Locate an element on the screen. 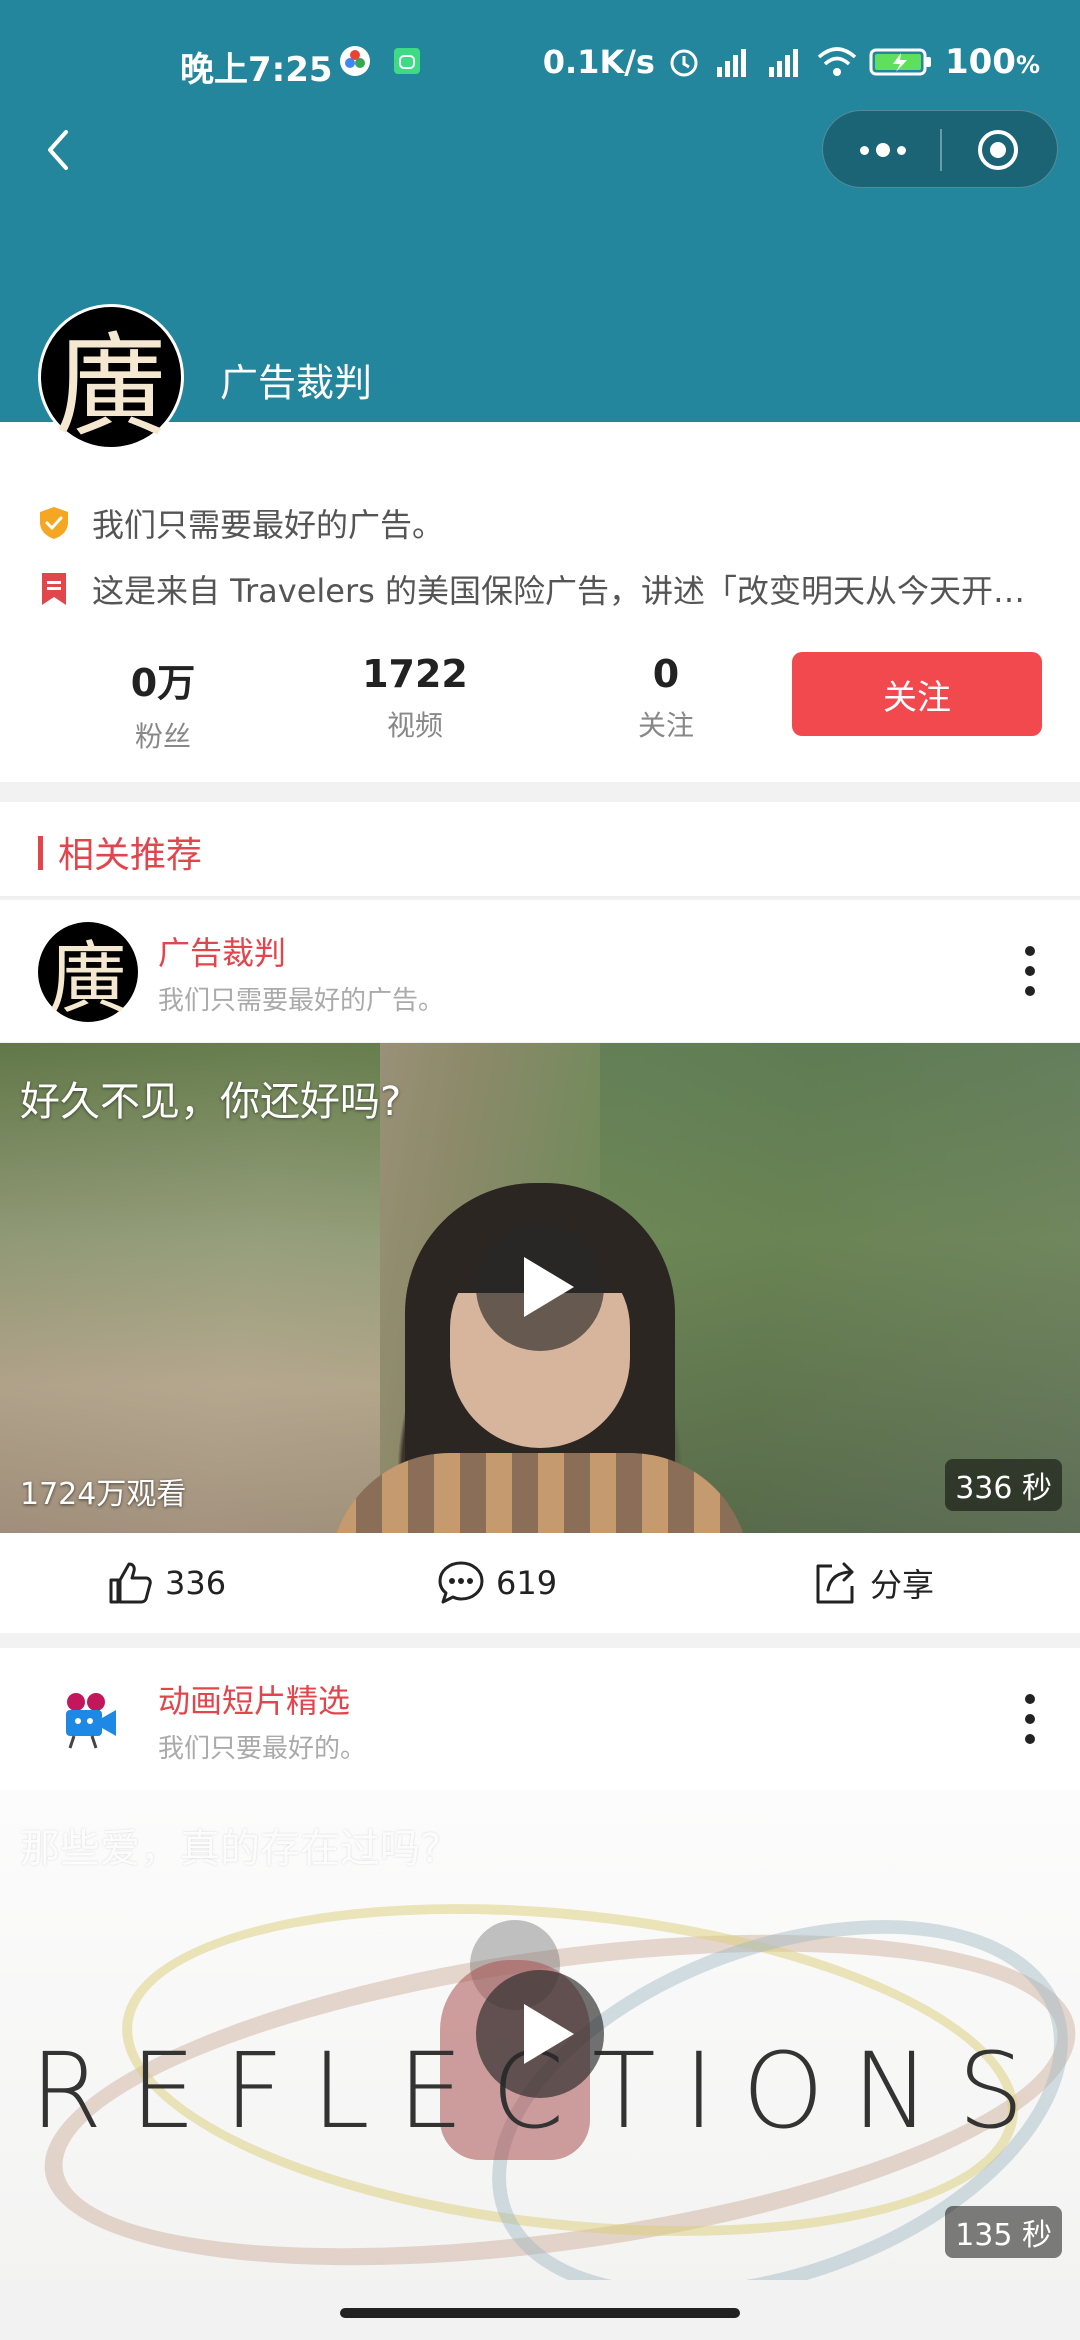  battery-charging-icon is located at coordinates (900, 62).